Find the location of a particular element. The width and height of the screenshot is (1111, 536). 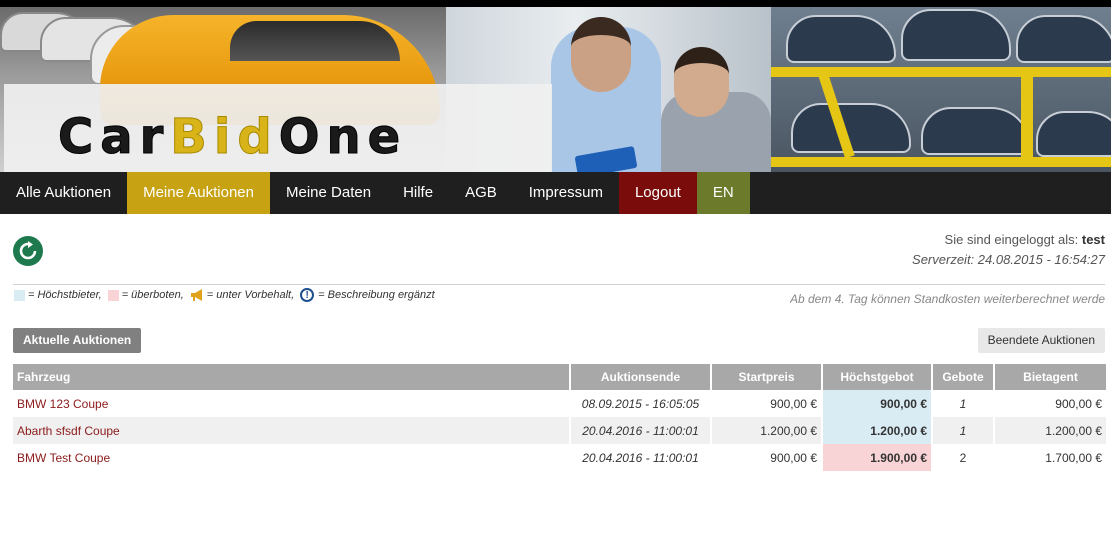

outbid-swatch is located at coordinates (113, 295).